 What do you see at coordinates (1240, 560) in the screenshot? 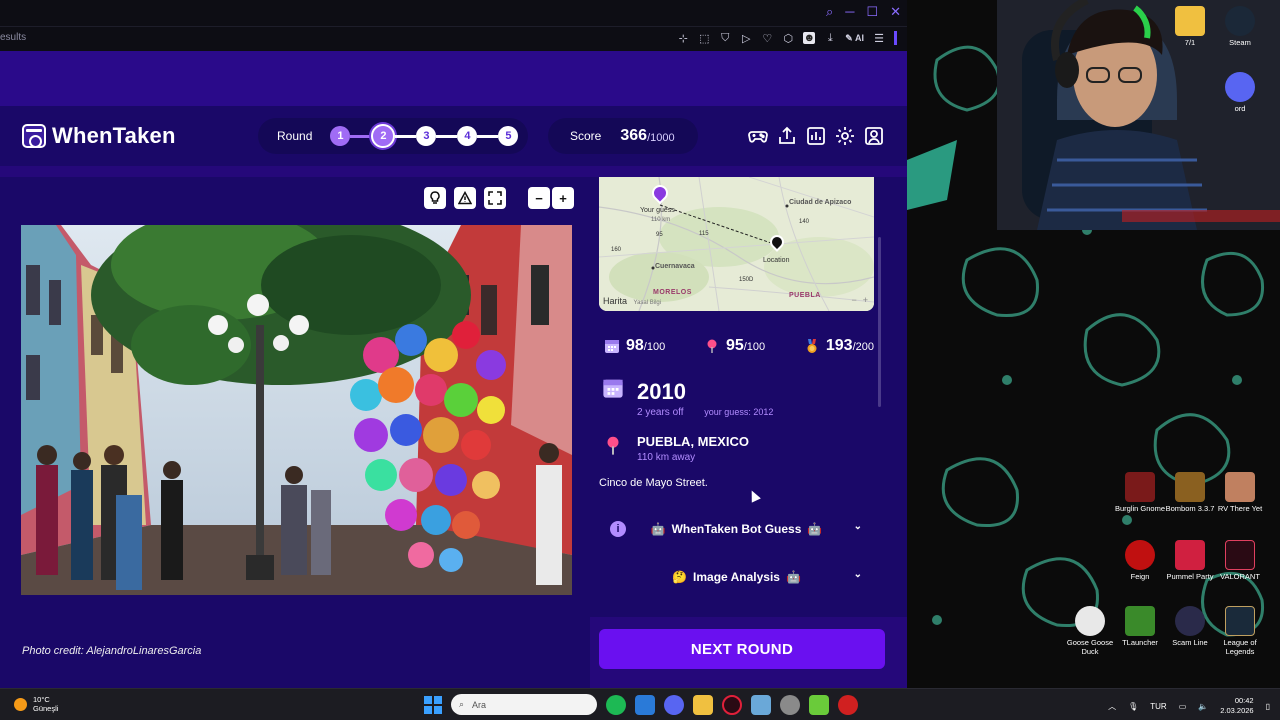
I see `desktop-icon-valorant: VALORANT` at bounding box center [1240, 560].